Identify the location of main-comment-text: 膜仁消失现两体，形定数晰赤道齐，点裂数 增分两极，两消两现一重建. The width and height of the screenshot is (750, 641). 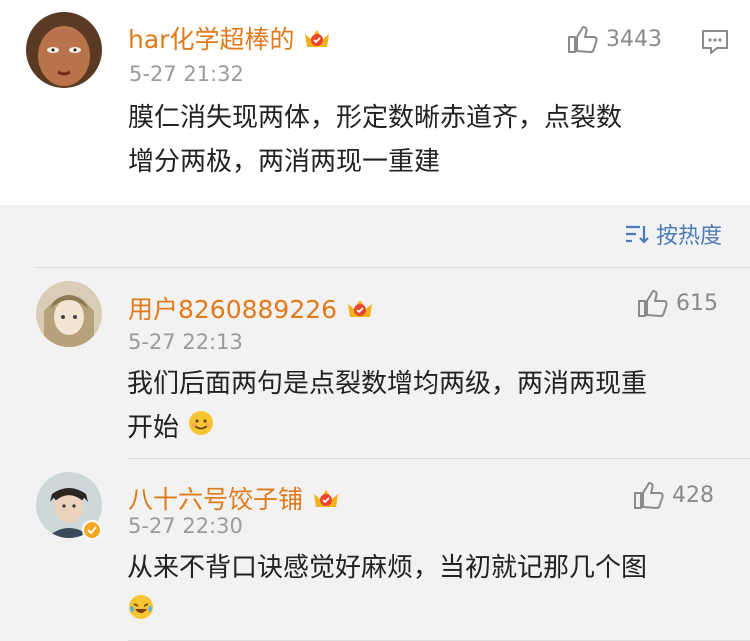
(375, 140).